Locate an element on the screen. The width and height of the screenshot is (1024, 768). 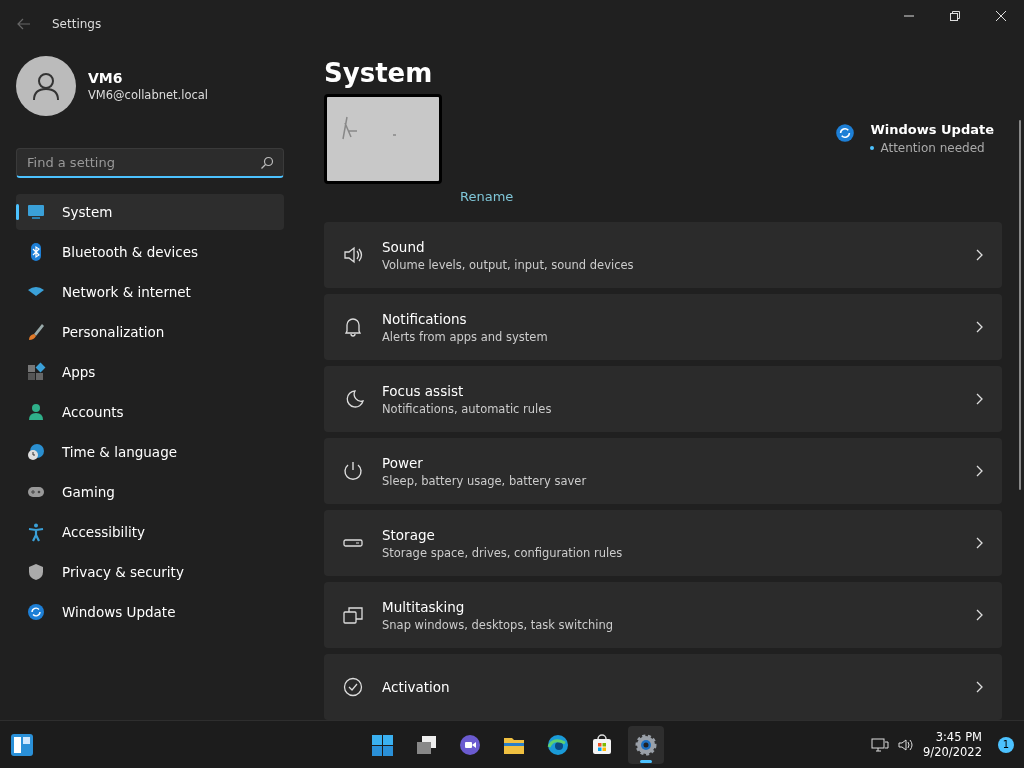
notification-badge: 1 is located at coordinates (1006, 744).